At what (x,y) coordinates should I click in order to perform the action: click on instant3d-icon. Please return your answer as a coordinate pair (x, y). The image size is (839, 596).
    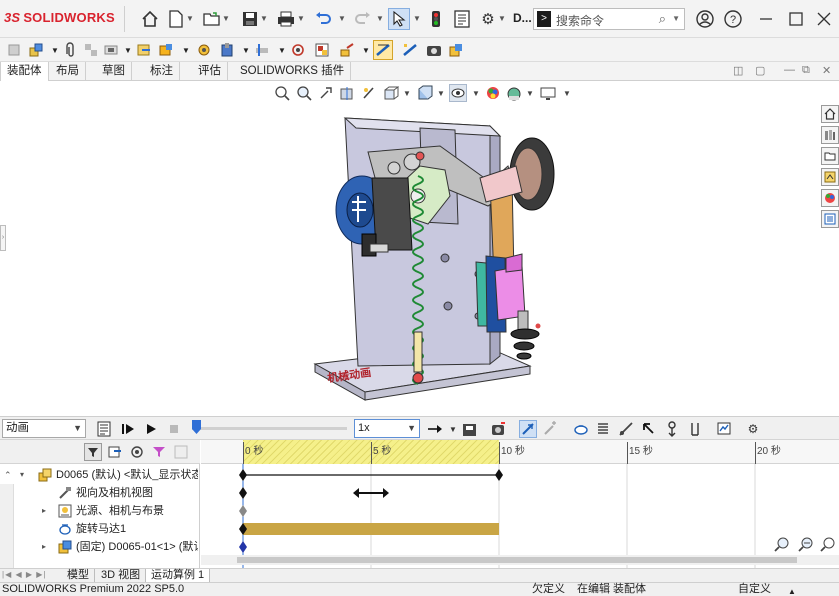
    Looking at the image, I should click on (347, 50).